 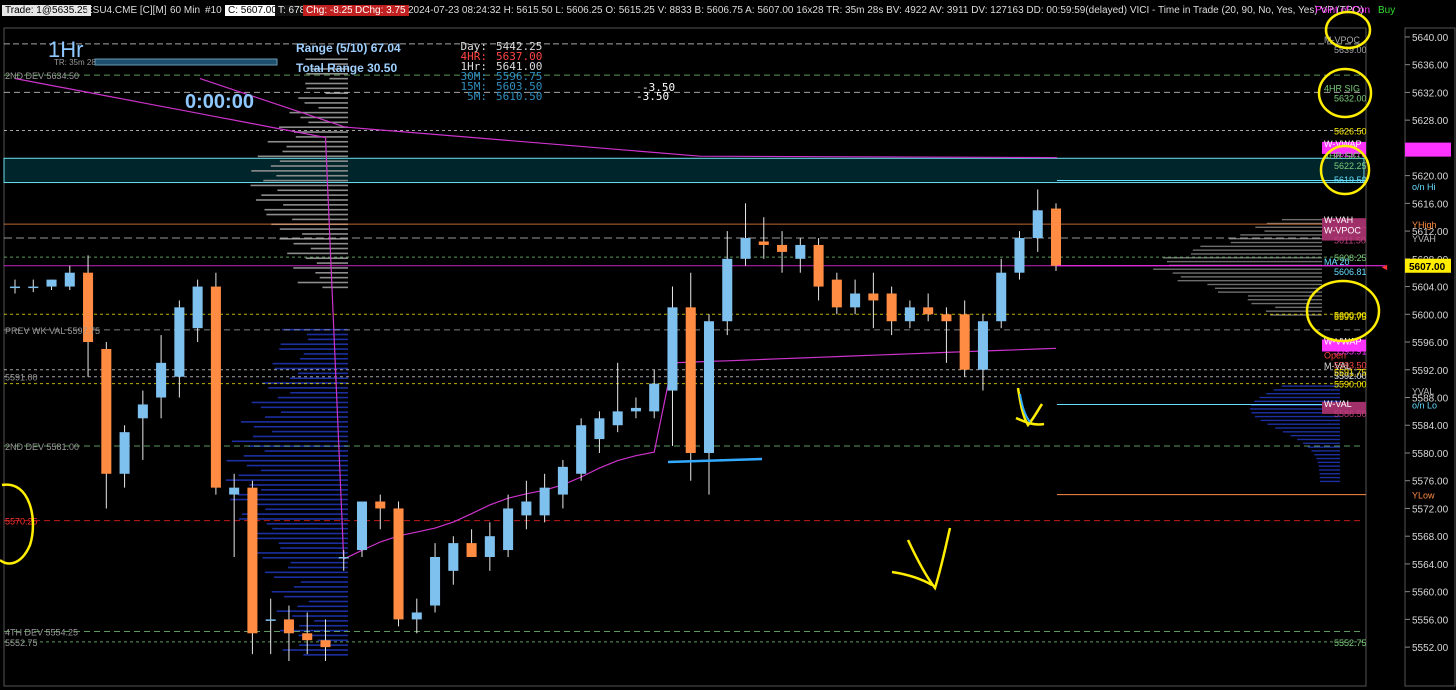 I want to click on level-tag-label: W-VAH, so click(x=1338, y=220).